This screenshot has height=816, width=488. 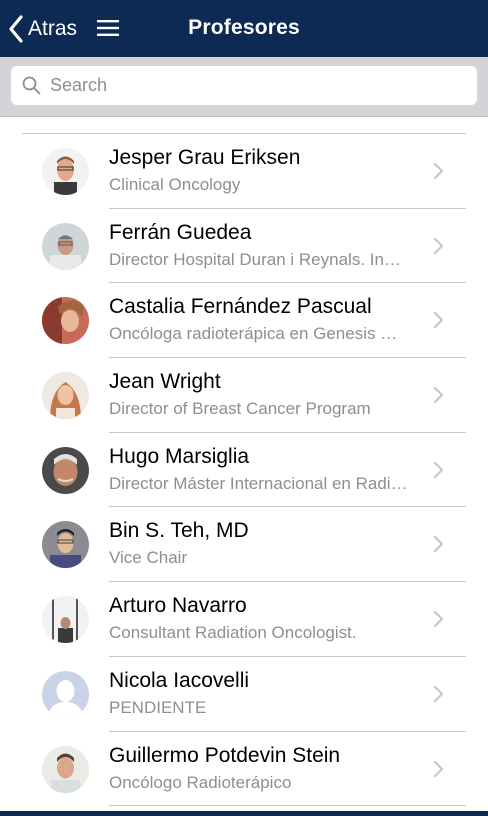 What do you see at coordinates (244, 545) in the screenshot?
I see `list-item: Bin S. Teh, MD Vice Chair` at bounding box center [244, 545].